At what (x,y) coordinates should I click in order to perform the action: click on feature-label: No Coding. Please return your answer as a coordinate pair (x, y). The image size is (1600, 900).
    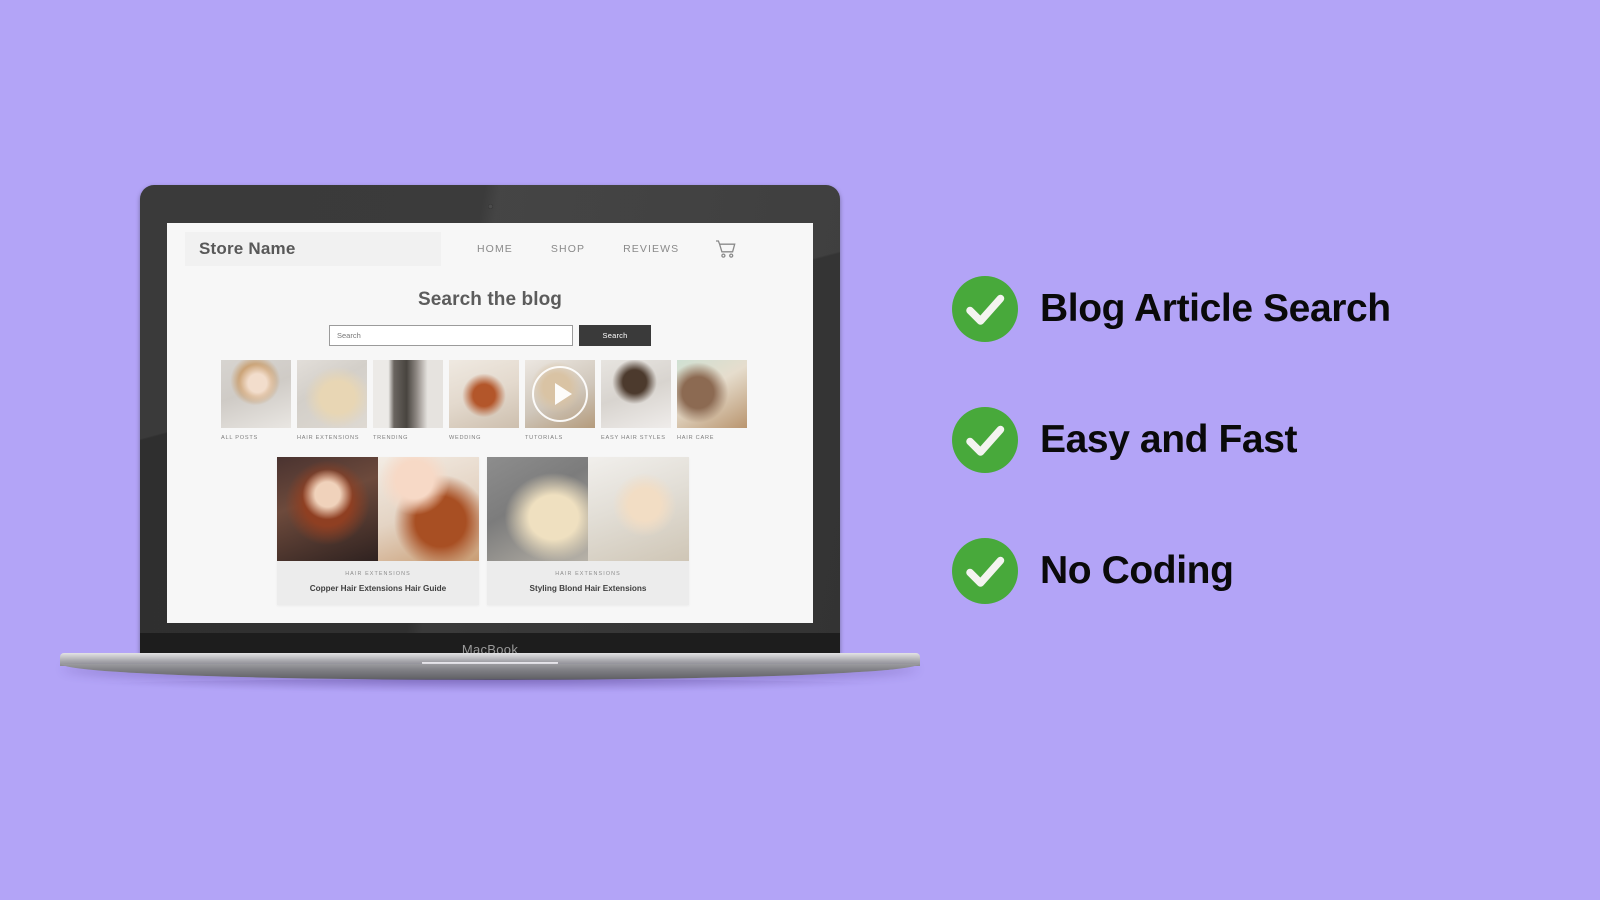
    Looking at the image, I should click on (1137, 570).